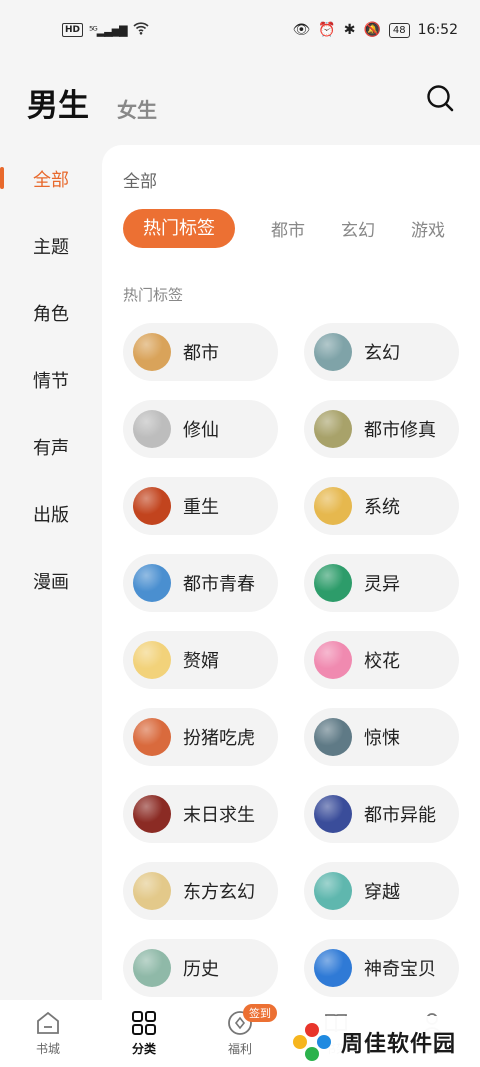 This screenshot has height=1067, width=480. I want to click on tag-item: 穿越, so click(381, 891).